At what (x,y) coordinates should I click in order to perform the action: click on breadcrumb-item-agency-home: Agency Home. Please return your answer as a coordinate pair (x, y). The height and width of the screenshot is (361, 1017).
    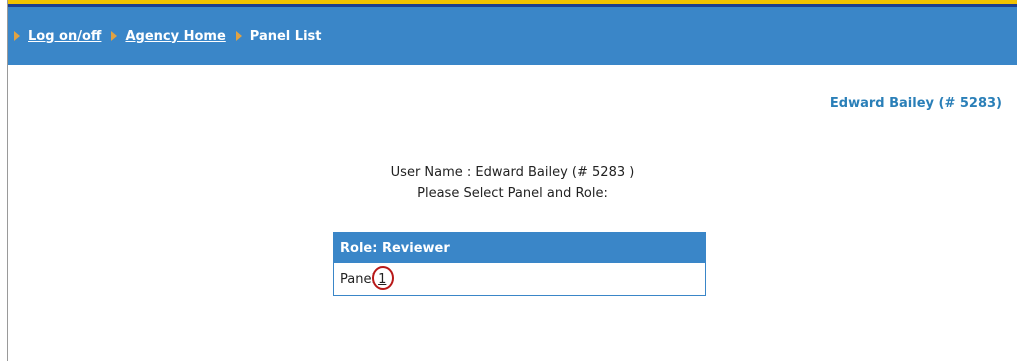
    Looking at the image, I should click on (168, 36).